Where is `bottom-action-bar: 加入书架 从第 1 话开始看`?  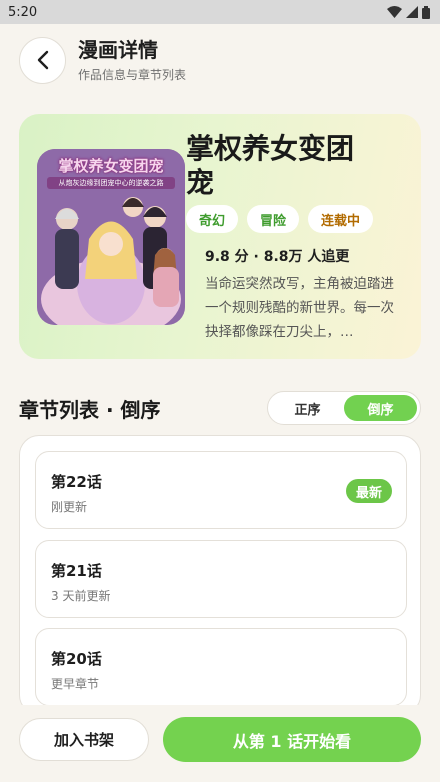 bottom-action-bar: 加入书架 从第 1 话开始看 is located at coordinates (220, 743).